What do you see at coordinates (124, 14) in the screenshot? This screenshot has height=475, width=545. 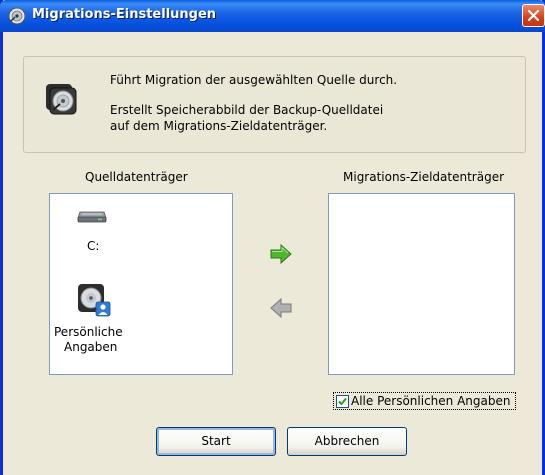 I see `window-title: Migrations-Einstellungen` at bounding box center [124, 14].